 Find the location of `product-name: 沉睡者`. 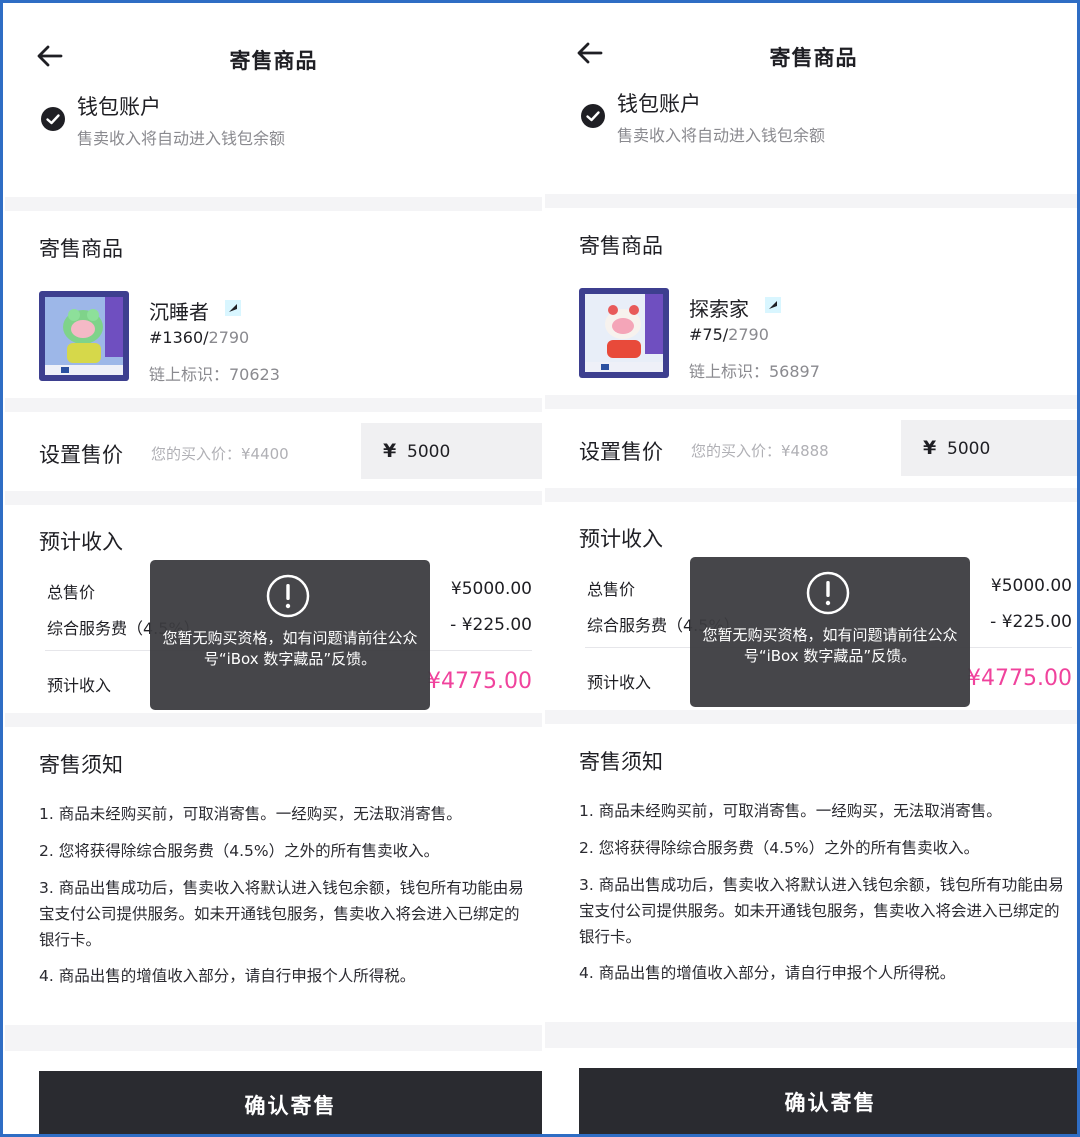

product-name: 沉睡者 is located at coordinates (179, 312).